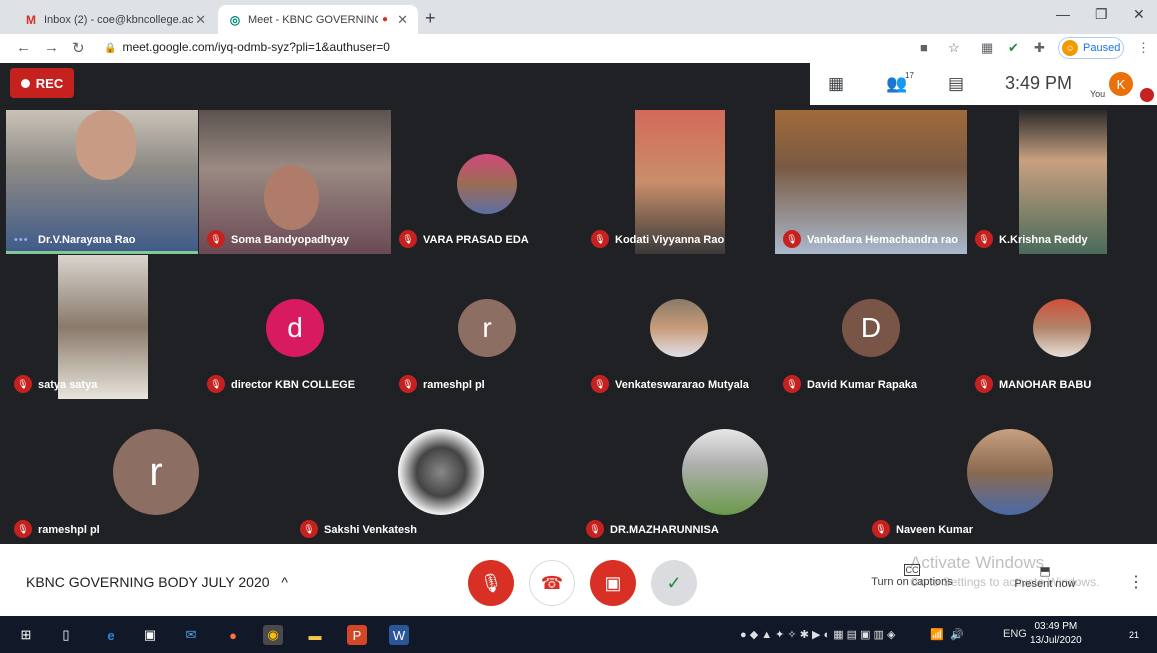 The height and width of the screenshot is (653, 1157). Describe the element at coordinates (871, 182) in the screenshot. I see `participant-tile: 🎙 Vankadara Hemachandra rao` at that location.